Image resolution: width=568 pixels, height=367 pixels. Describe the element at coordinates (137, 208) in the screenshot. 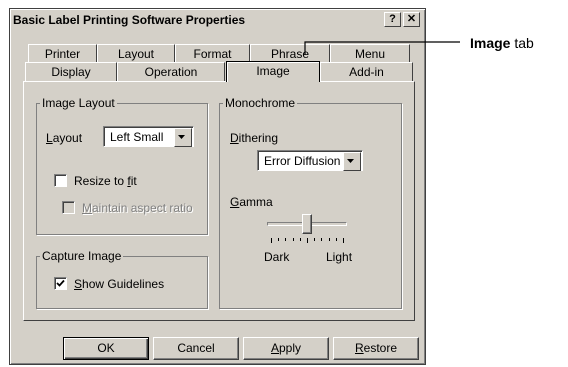

I see `maintain-aspect-label: Maintain aspect ratio` at that location.